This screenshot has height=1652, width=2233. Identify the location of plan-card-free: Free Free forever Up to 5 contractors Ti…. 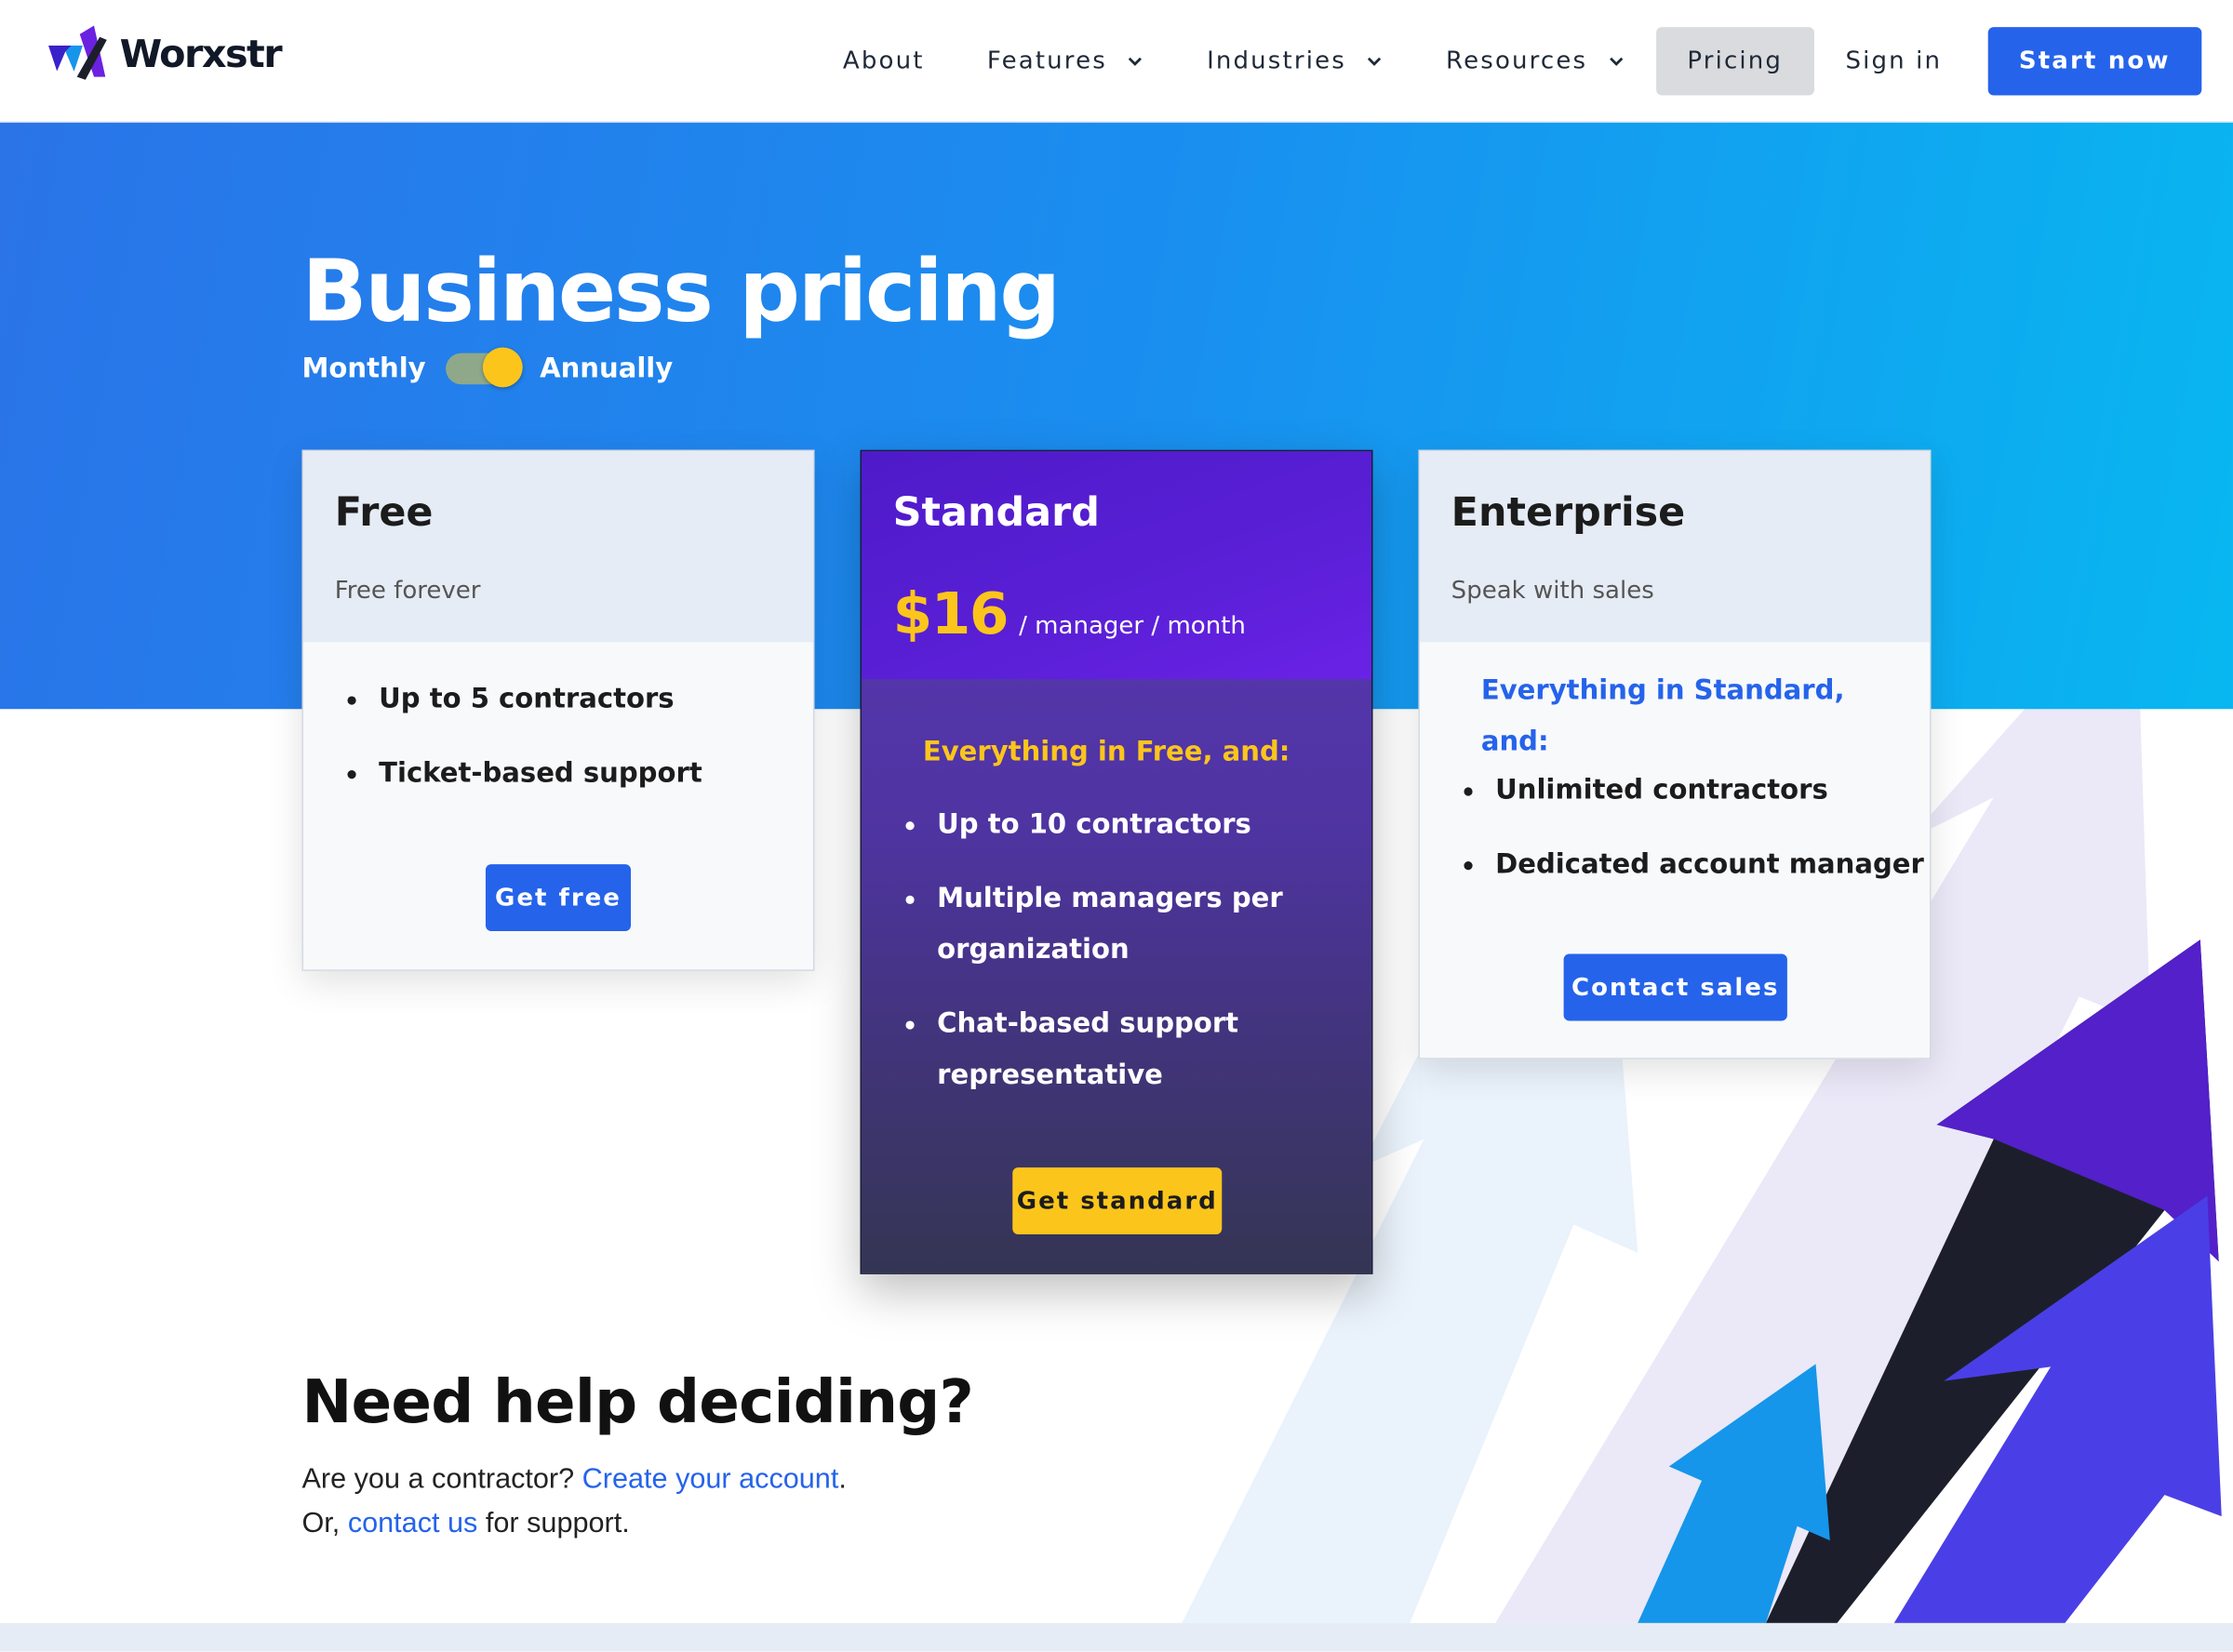
(558, 710).